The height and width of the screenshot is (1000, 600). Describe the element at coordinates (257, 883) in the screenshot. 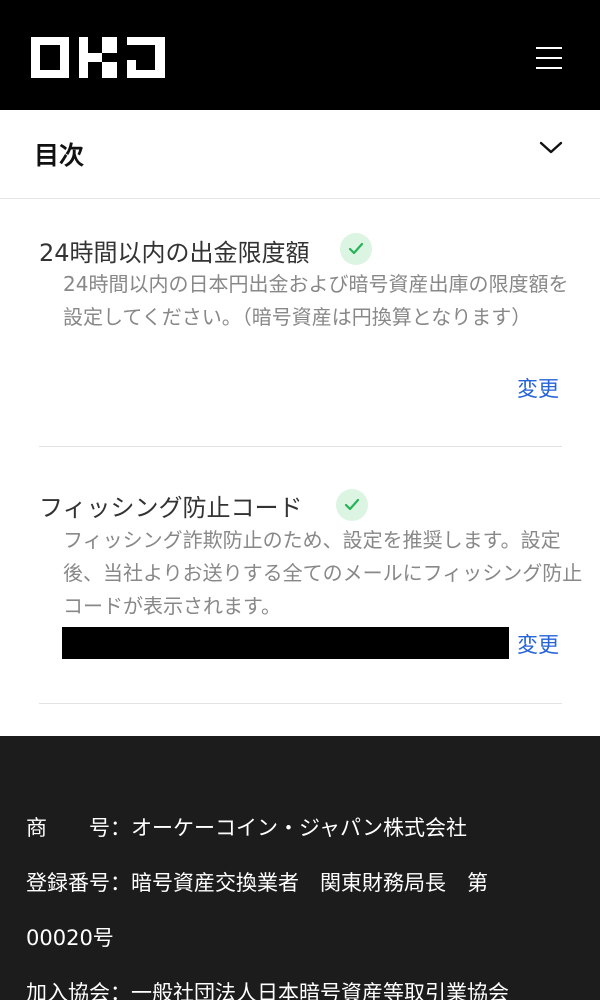

I see `footer-registration-number: 登録番号：暗号資産交換業者 関東財務局長 第` at that location.